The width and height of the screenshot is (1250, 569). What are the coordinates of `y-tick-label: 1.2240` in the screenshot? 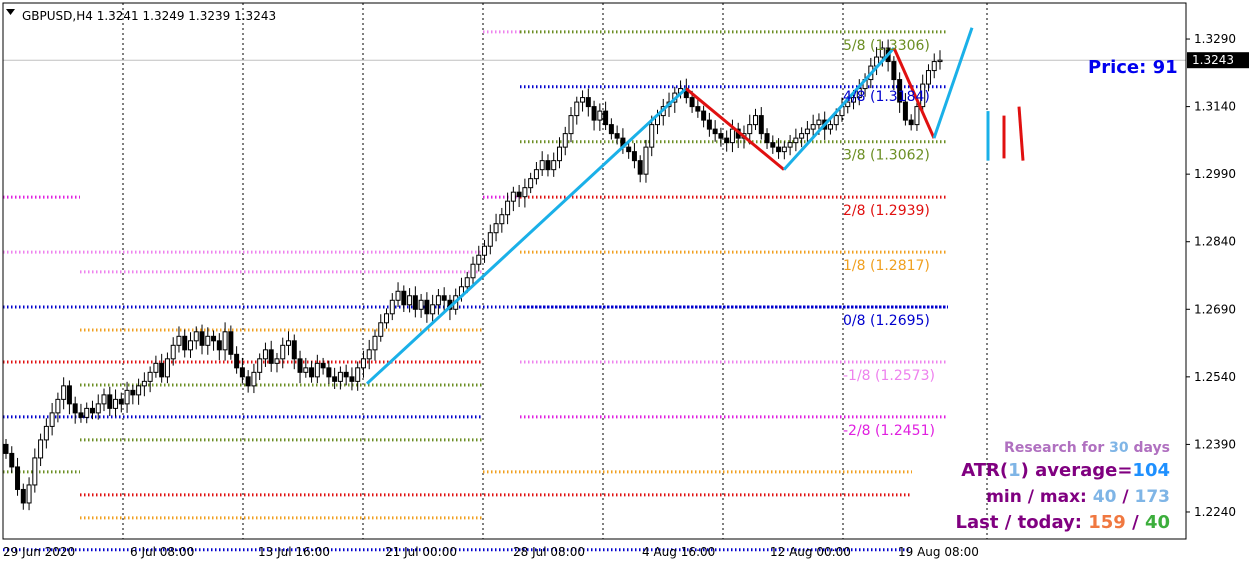 It's located at (1215, 512).